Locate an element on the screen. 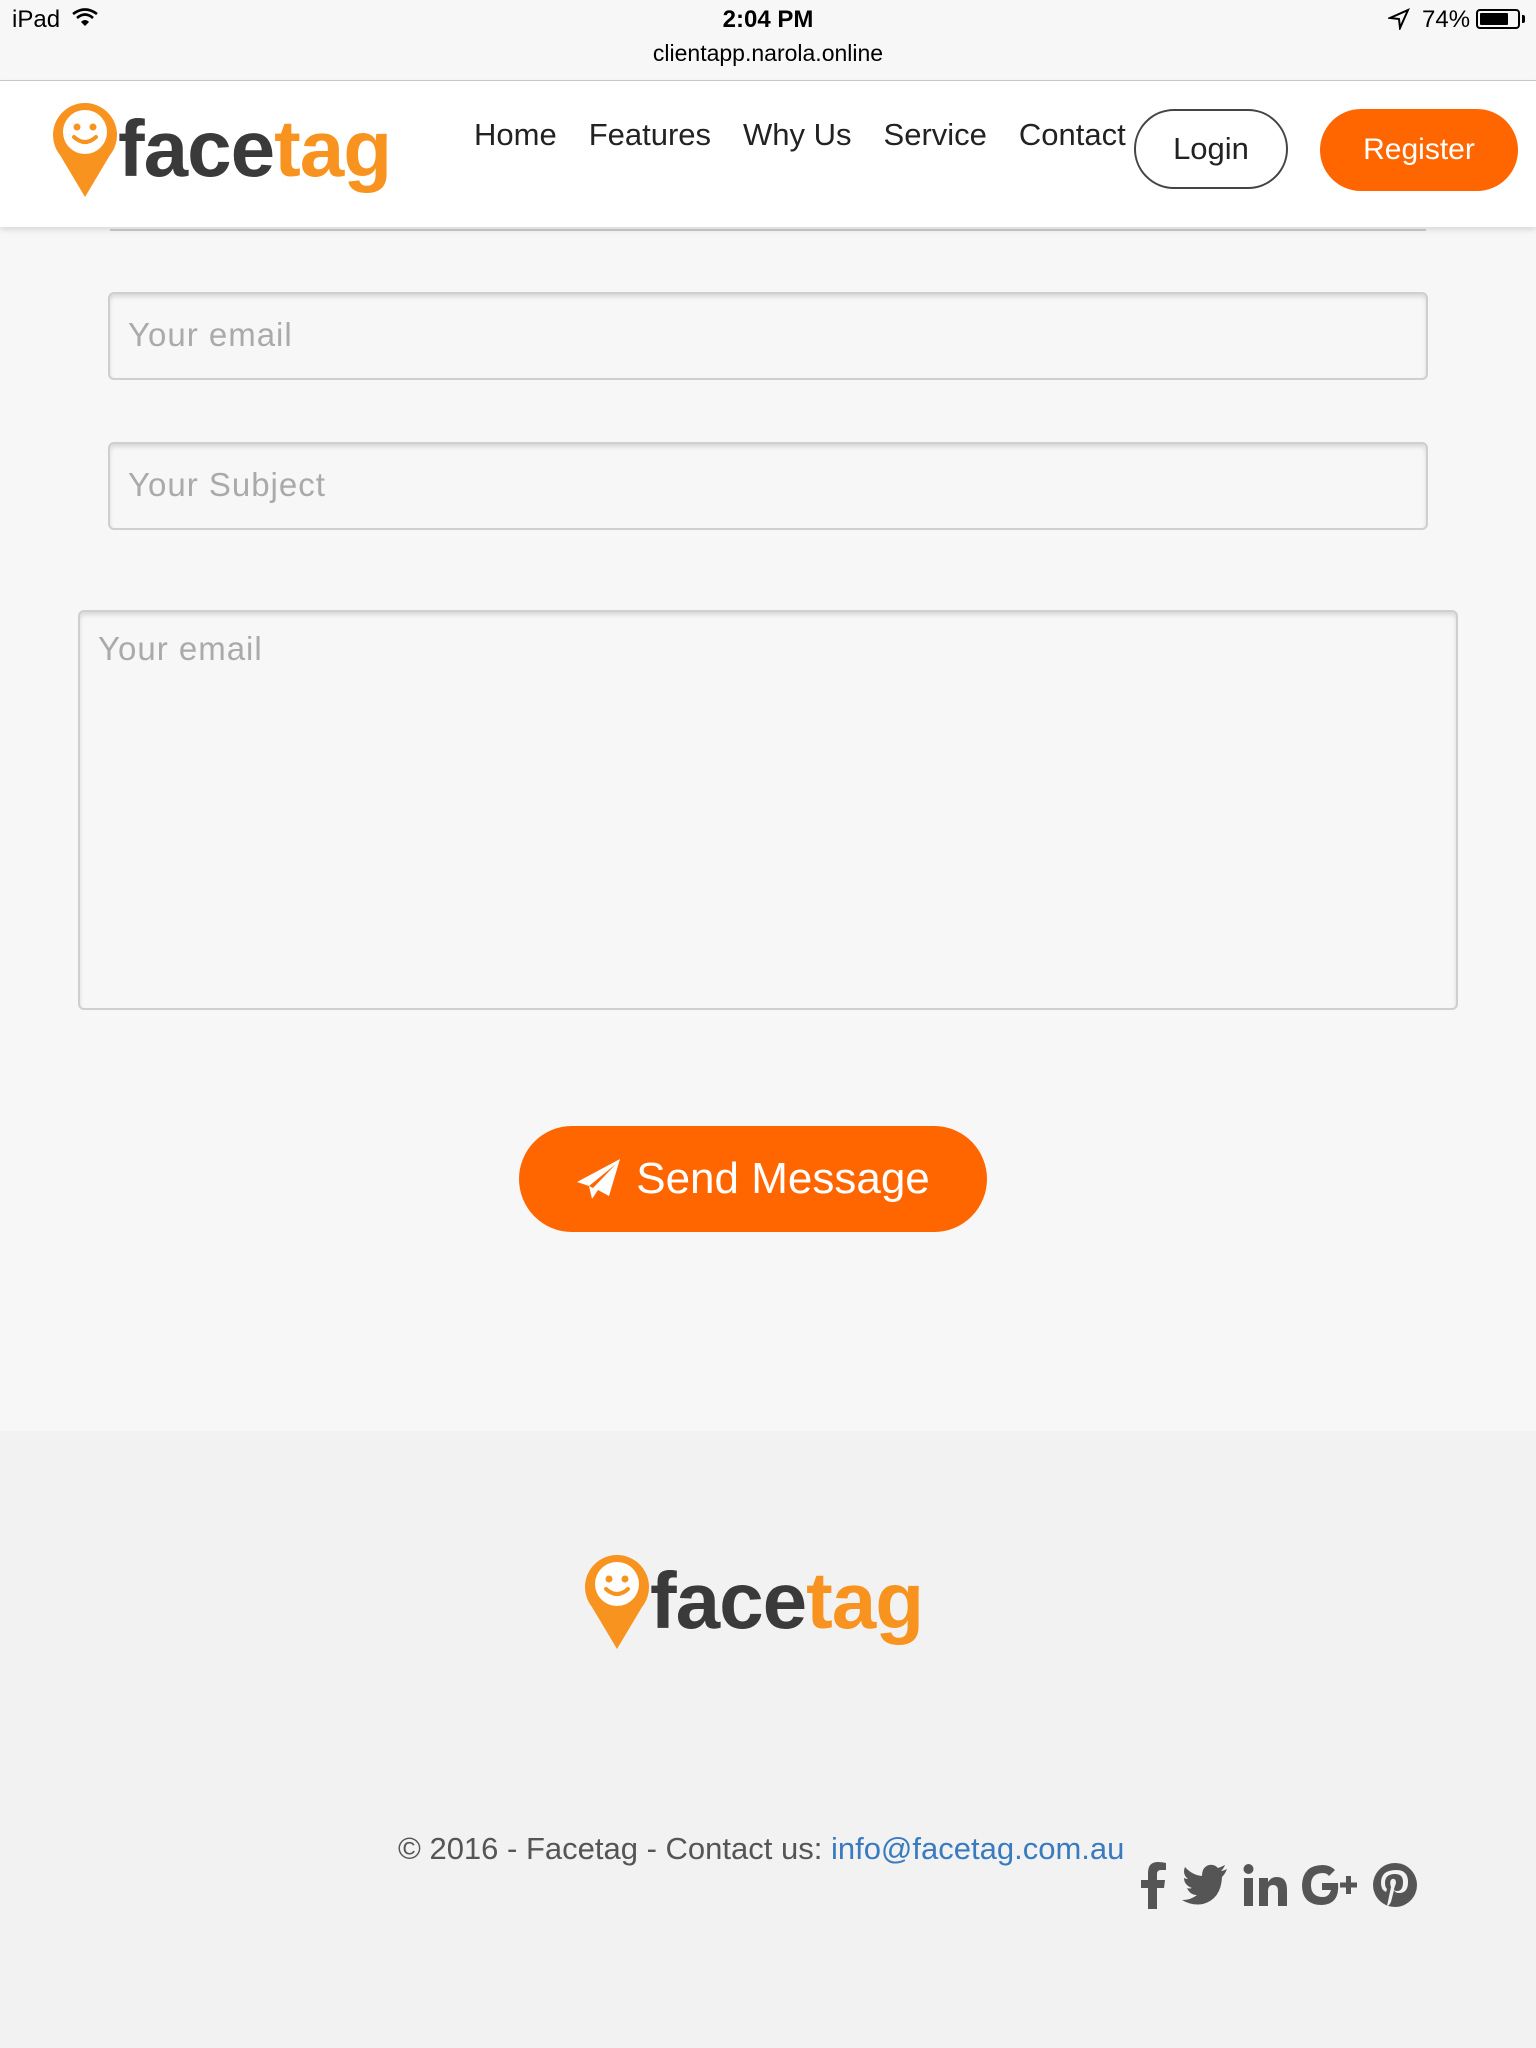 The height and width of the screenshot is (2048, 1536). nav-home: Home is located at coordinates (515, 135).